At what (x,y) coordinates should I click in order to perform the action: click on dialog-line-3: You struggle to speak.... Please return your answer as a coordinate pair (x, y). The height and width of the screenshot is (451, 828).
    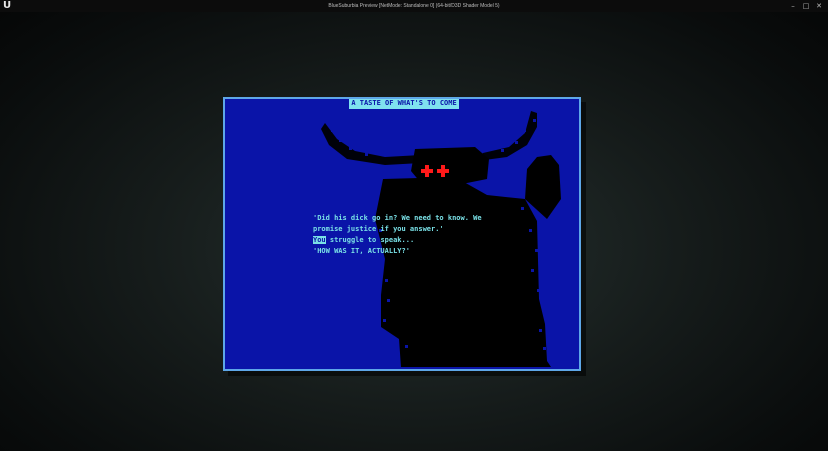
    Looking at the image, I should click on (408, 240).